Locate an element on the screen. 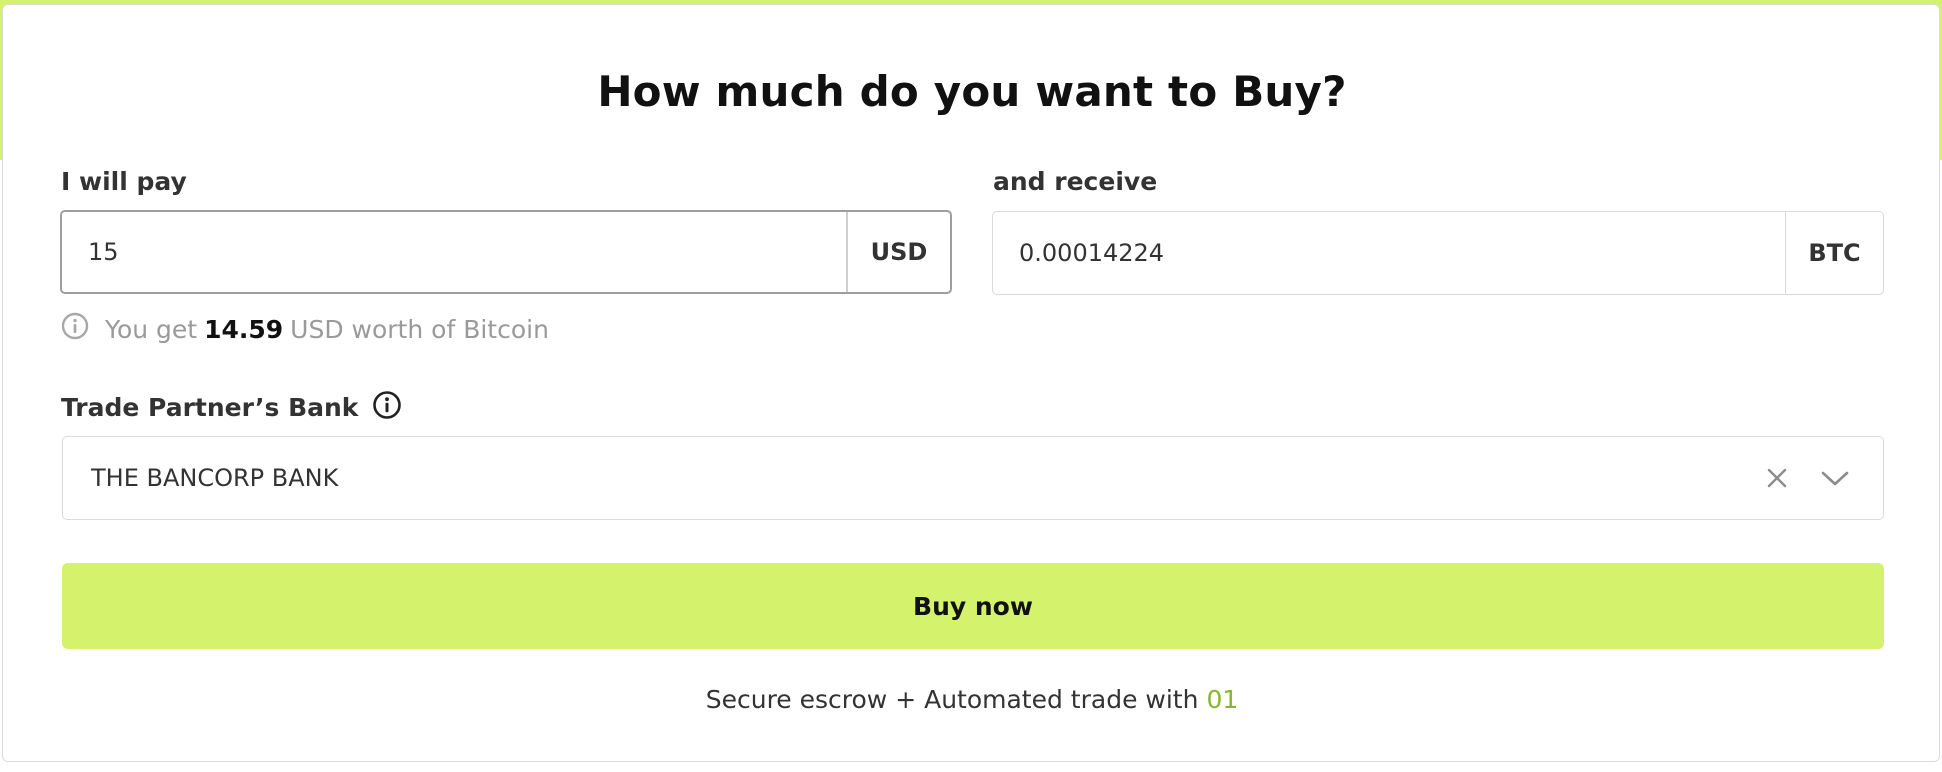 The height and width of the screenshot is (772, 1942). receive-field: BTC is located at coordinates (1438, 253).